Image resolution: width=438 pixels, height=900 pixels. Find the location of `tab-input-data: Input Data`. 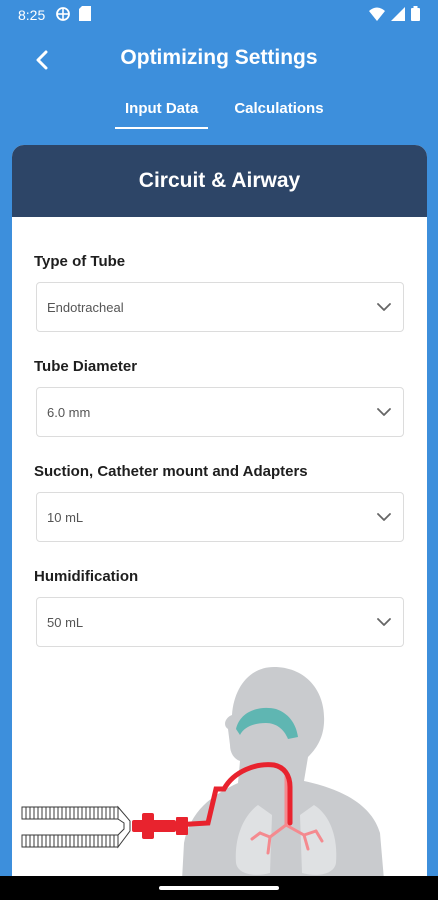

tab-input-data: Input Data is located at coordinates (162, 113).